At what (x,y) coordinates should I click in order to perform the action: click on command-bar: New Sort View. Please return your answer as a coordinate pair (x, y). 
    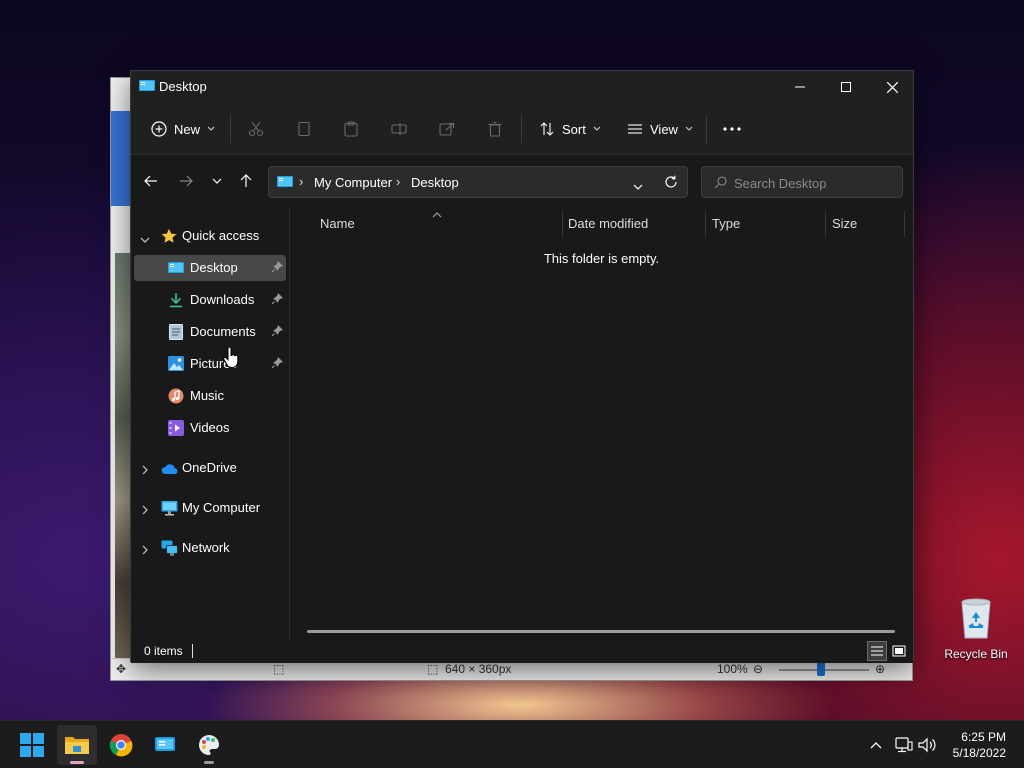
    Looking at the image, I should click on (522, 129).